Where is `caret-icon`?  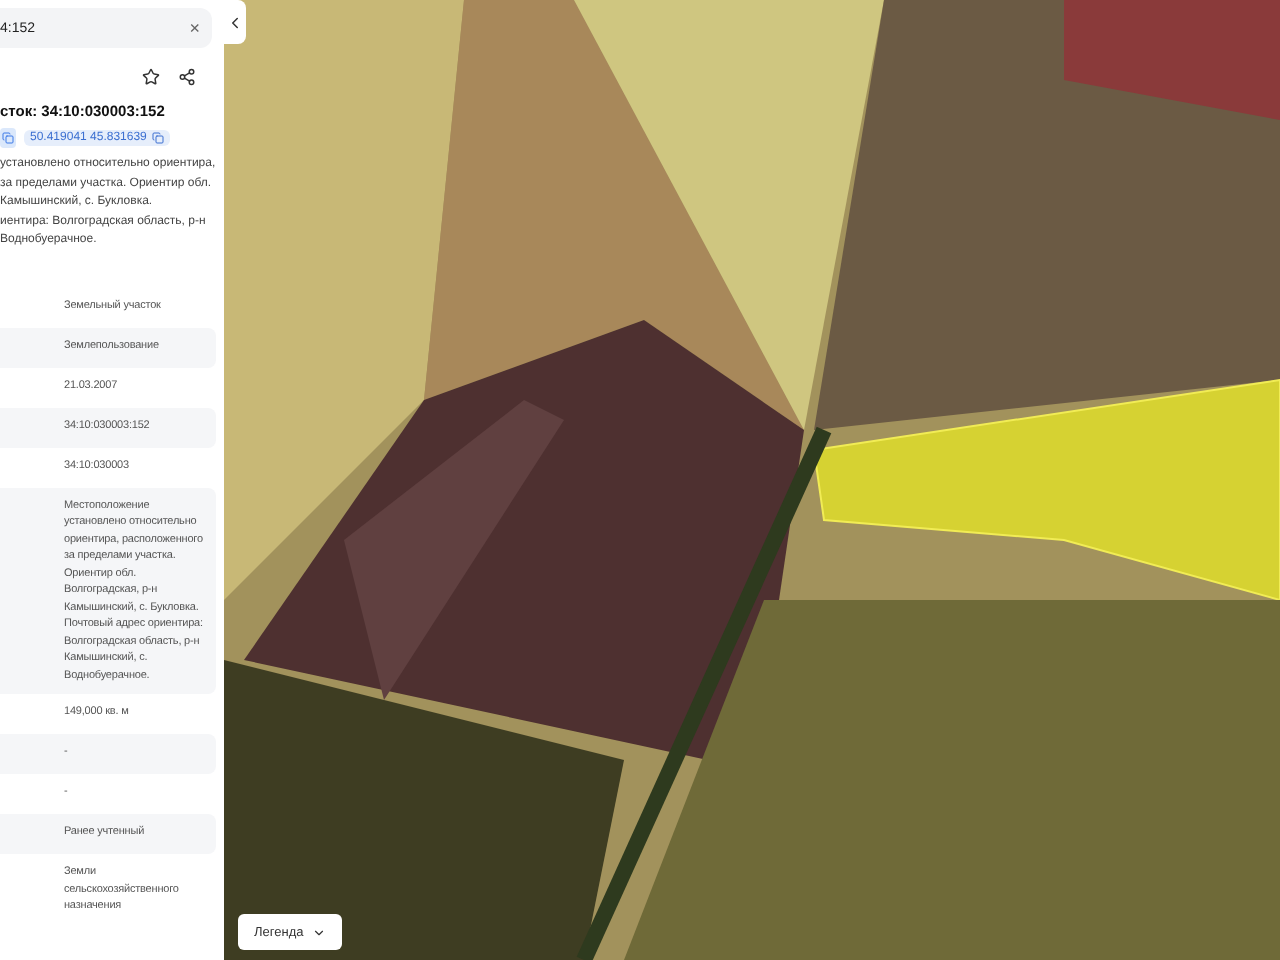
caret-icon is located at coordinates (318, 932).